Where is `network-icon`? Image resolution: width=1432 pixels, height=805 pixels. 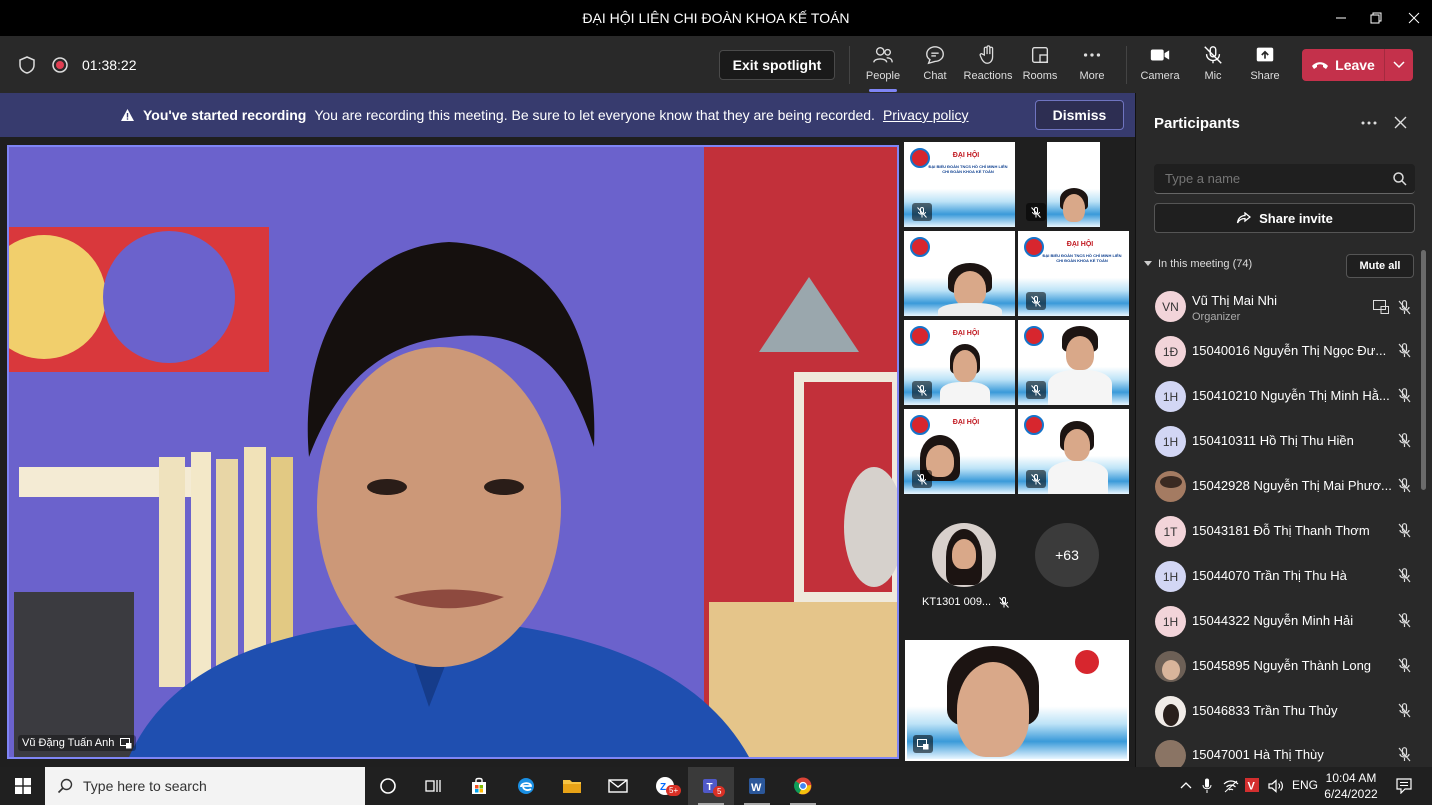
network-icon is located at coordinates (1231, 786).